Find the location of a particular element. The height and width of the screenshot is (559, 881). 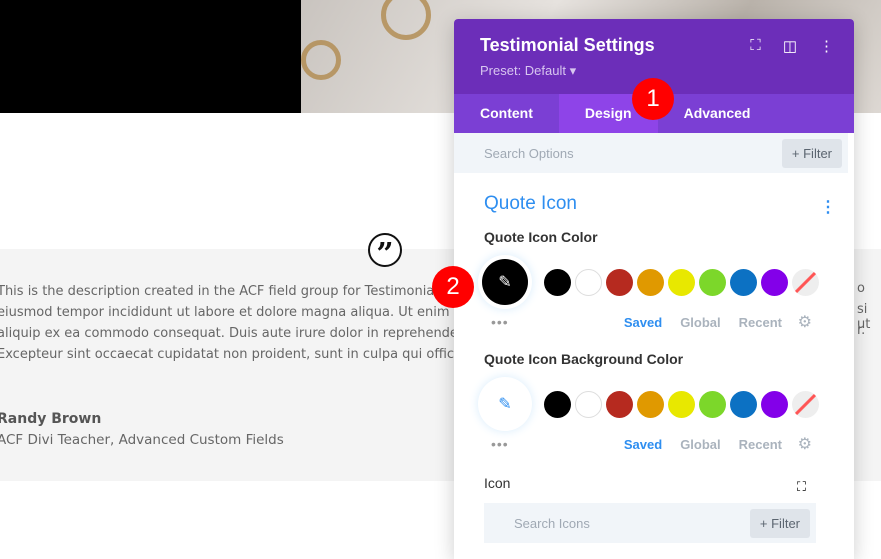

quote-icon-bg-picker: ✎ is located at coordinates (653, 404).